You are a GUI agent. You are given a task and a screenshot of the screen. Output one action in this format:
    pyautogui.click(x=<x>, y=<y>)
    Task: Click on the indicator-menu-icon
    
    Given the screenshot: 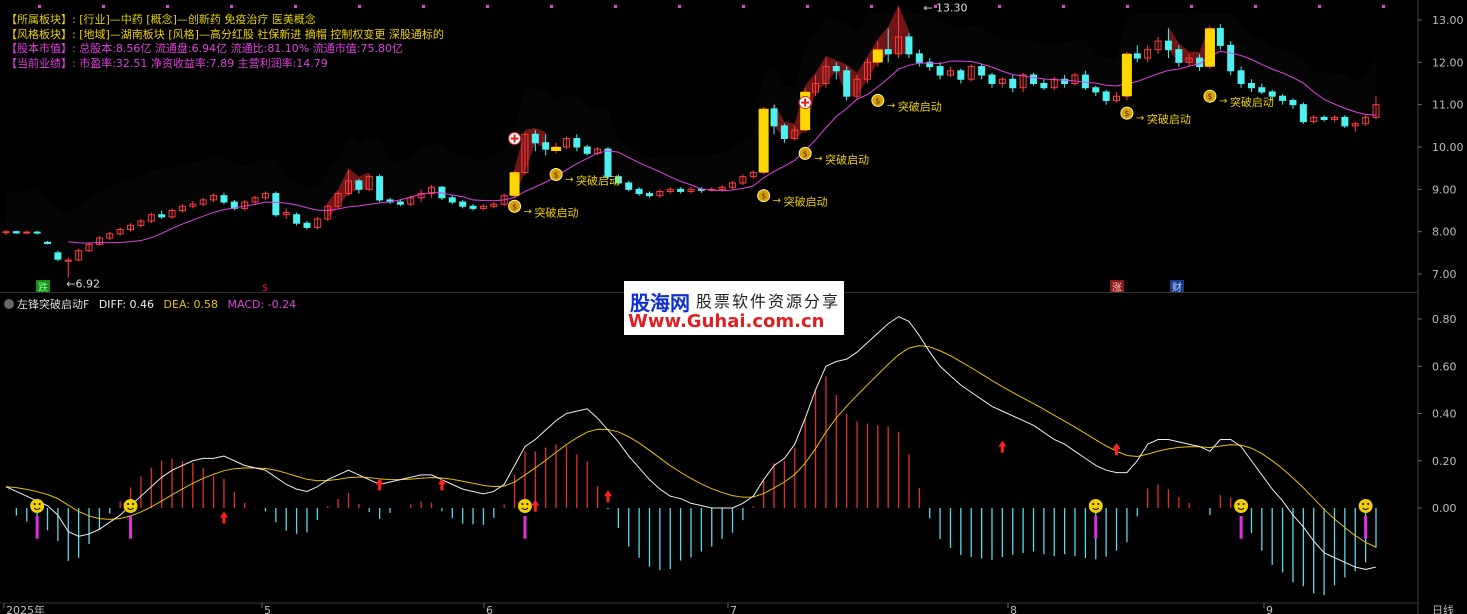 What is the action you would take?
    pyautogui.click(x=9, y=304)
    